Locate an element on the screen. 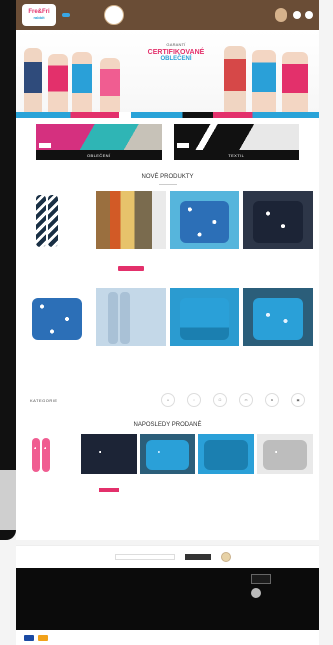 The width and height of the screenshot is (333, 645). footer-heading is located at coordinates (280, 604).